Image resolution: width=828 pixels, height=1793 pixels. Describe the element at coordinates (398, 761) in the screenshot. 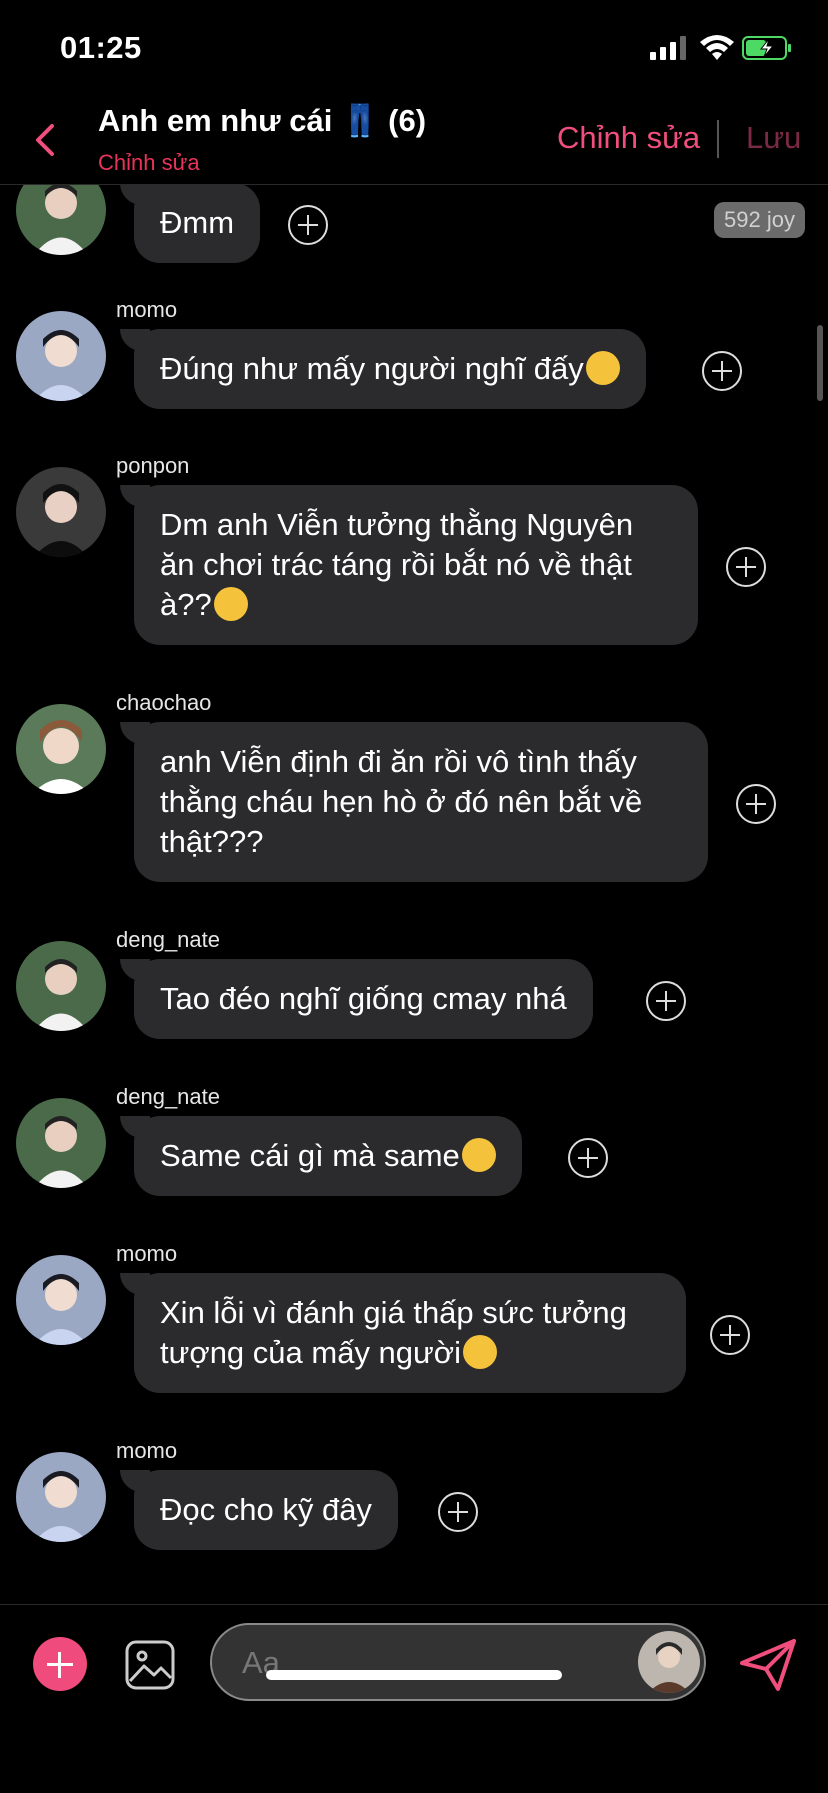

I see `message-text: anh Viễn định đi ăn rồi vô tình thấy` at that location.